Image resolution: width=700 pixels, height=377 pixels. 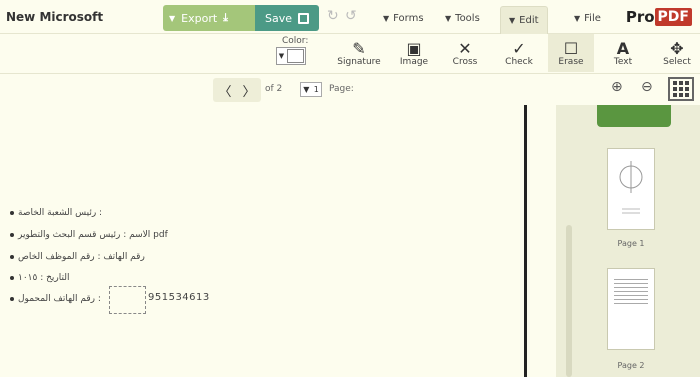 What do you see at coordinates (529, 20) in the screenshot?
I see `tab-edit-label: Edit` at bounding box center [529, 20].